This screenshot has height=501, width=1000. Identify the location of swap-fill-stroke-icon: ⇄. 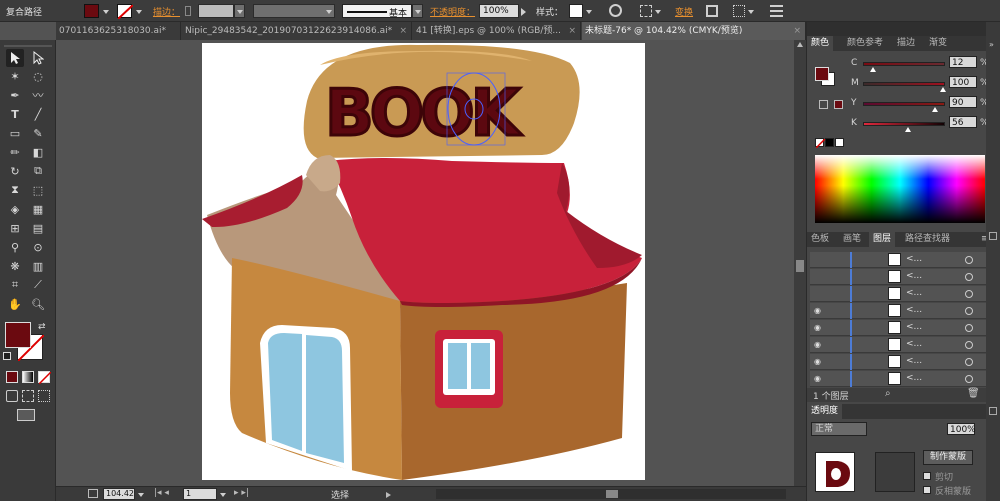
(42, 327).